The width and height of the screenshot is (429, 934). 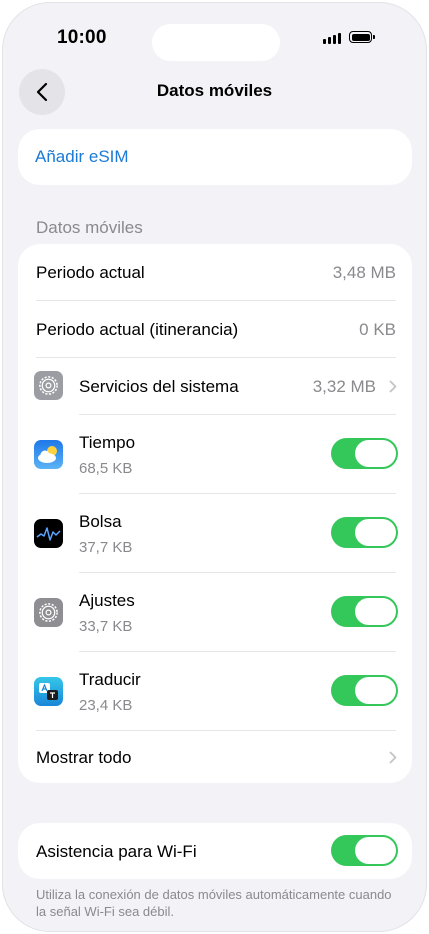 What do you see at coordinates (48, 533) in the screenshot?
I see `stocks-icon` at bounding box center [48, 533].